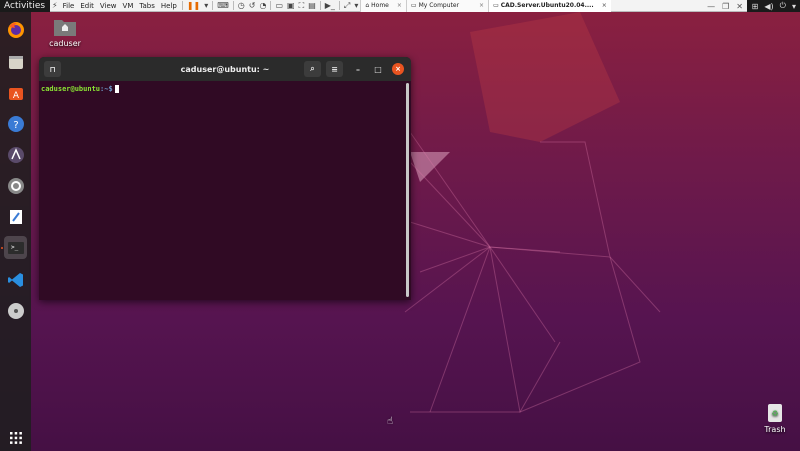  Describe the element at coordinates (439, 5) in the screenshot. I see `tab-label: My Computer` at that location.